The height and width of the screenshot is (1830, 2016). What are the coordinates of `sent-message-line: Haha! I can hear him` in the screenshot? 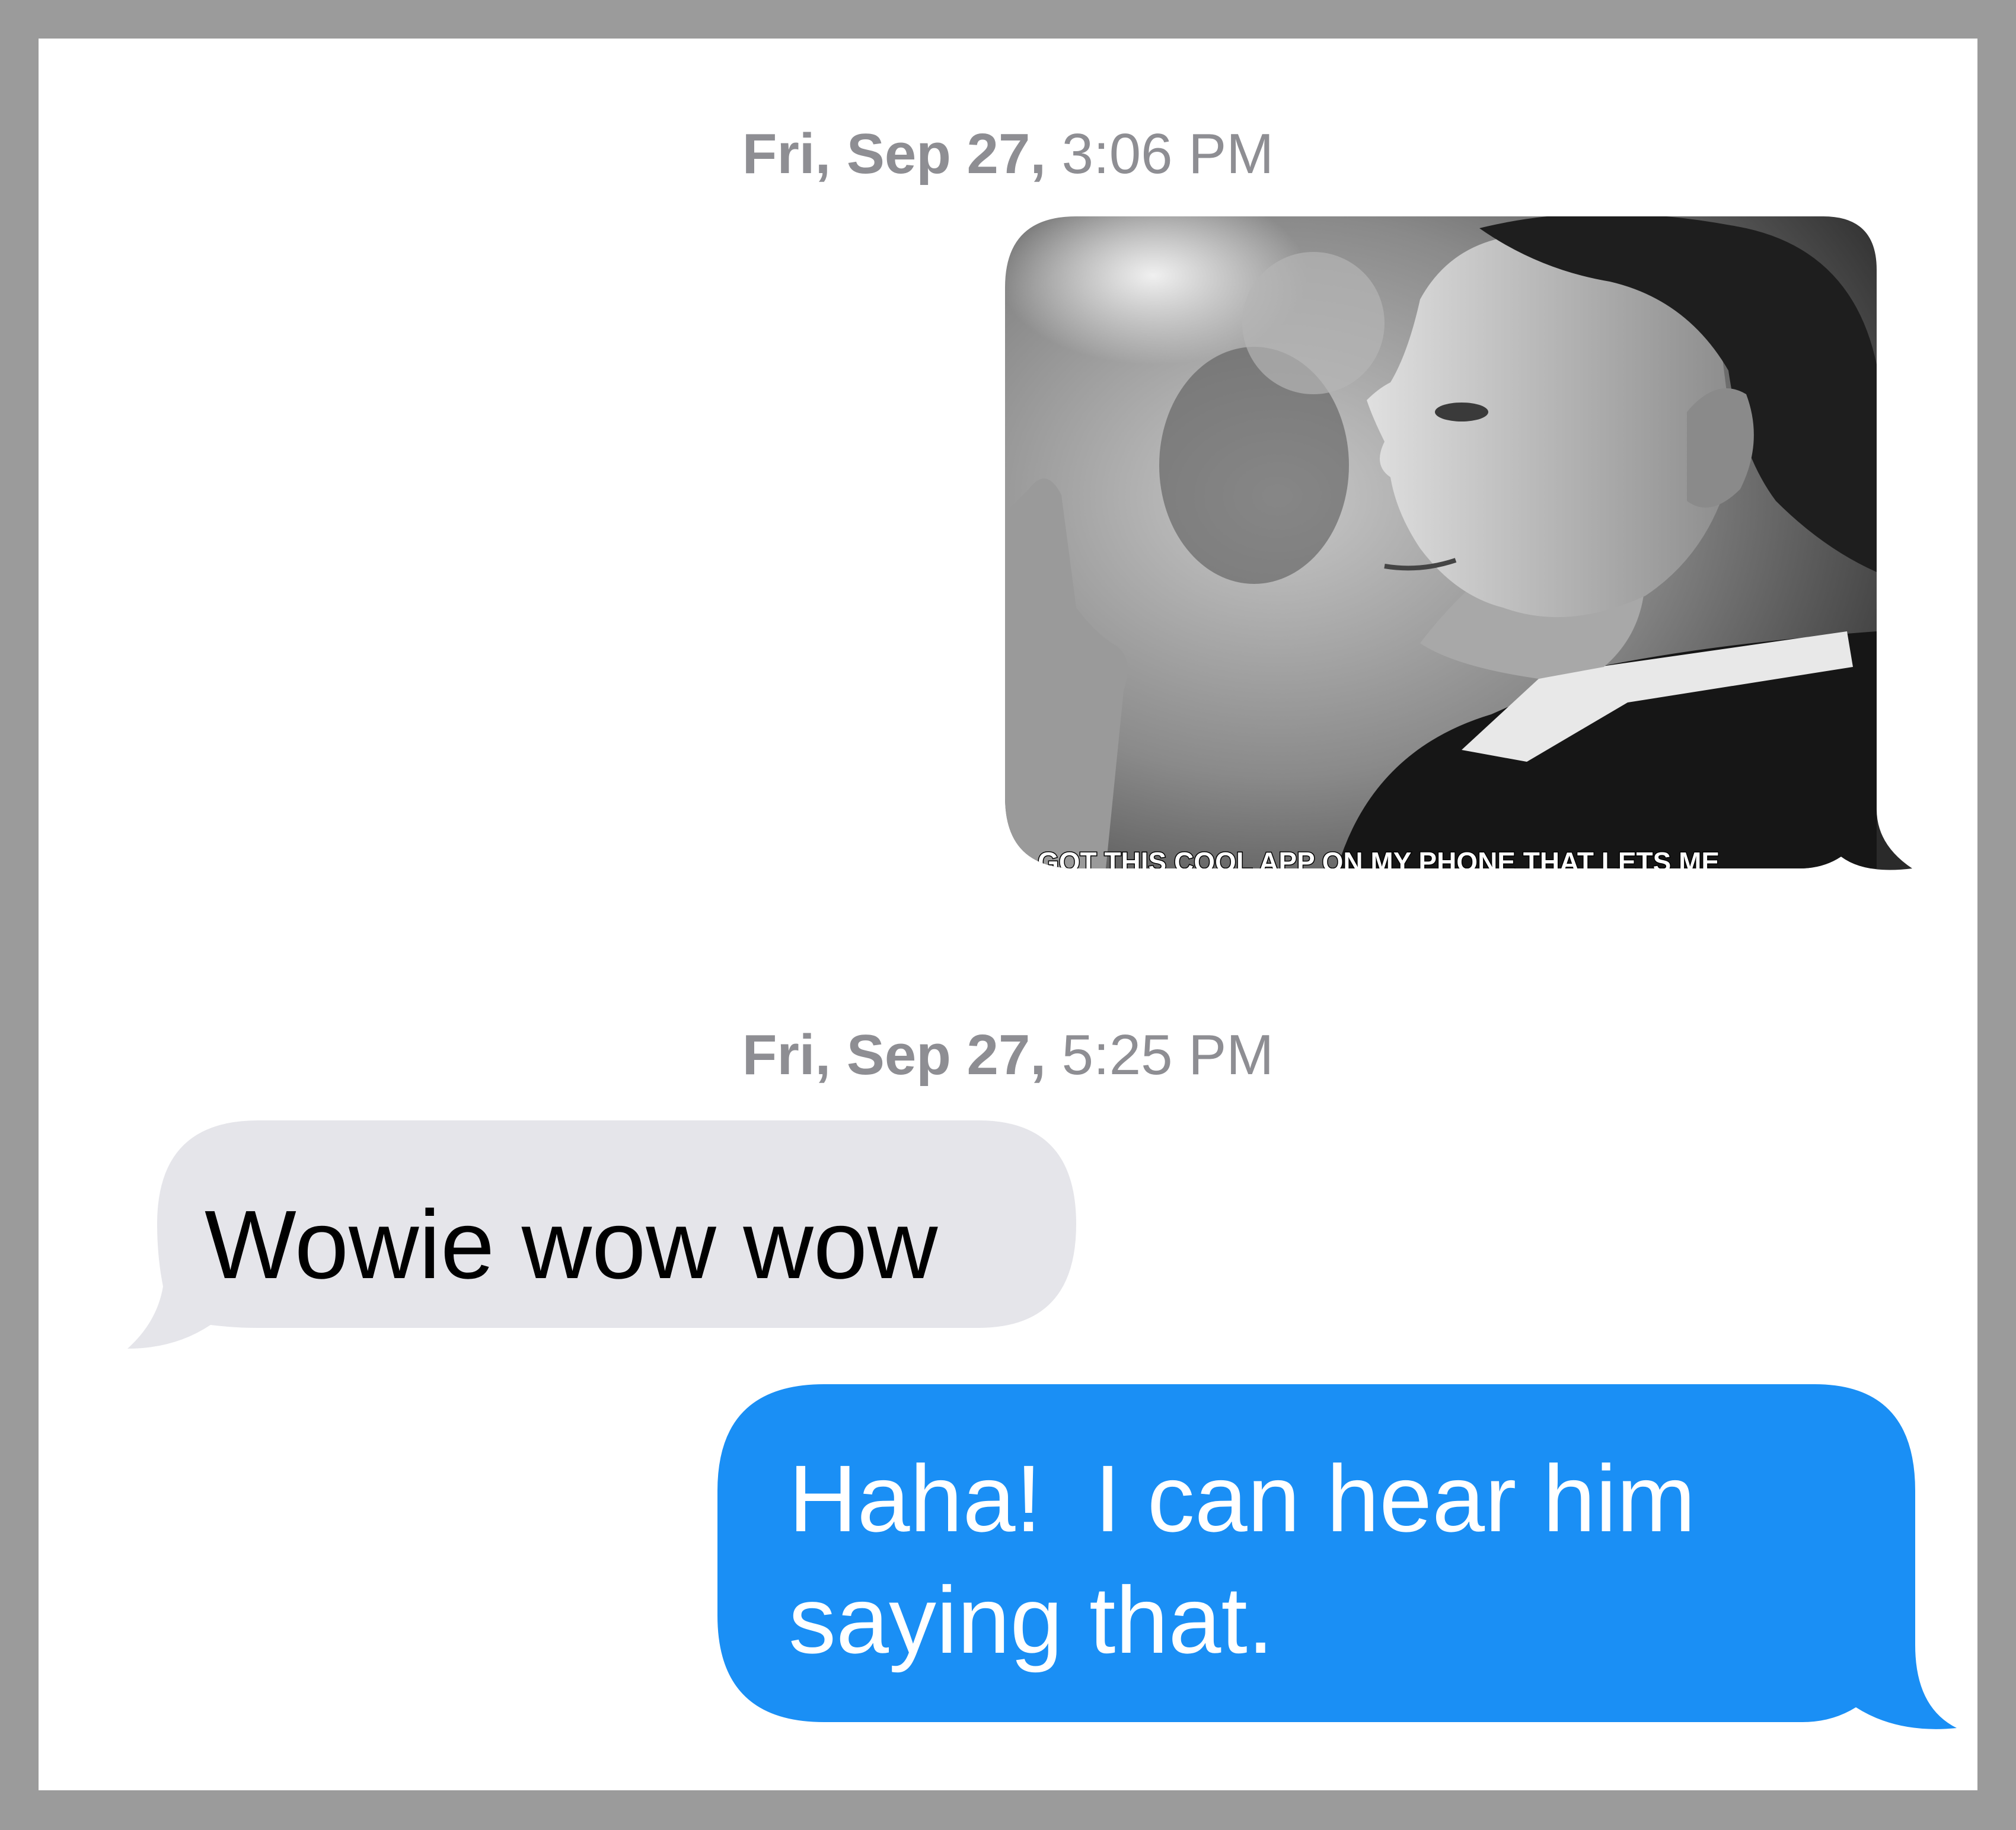 It's located at (1242, 1498).